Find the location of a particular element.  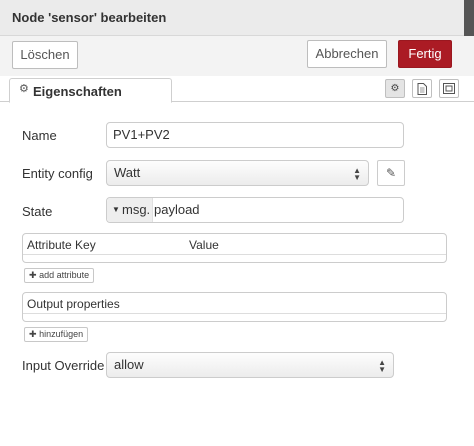

input-override-select: allow ▲ ▼ is located at coordinates (250, 365).